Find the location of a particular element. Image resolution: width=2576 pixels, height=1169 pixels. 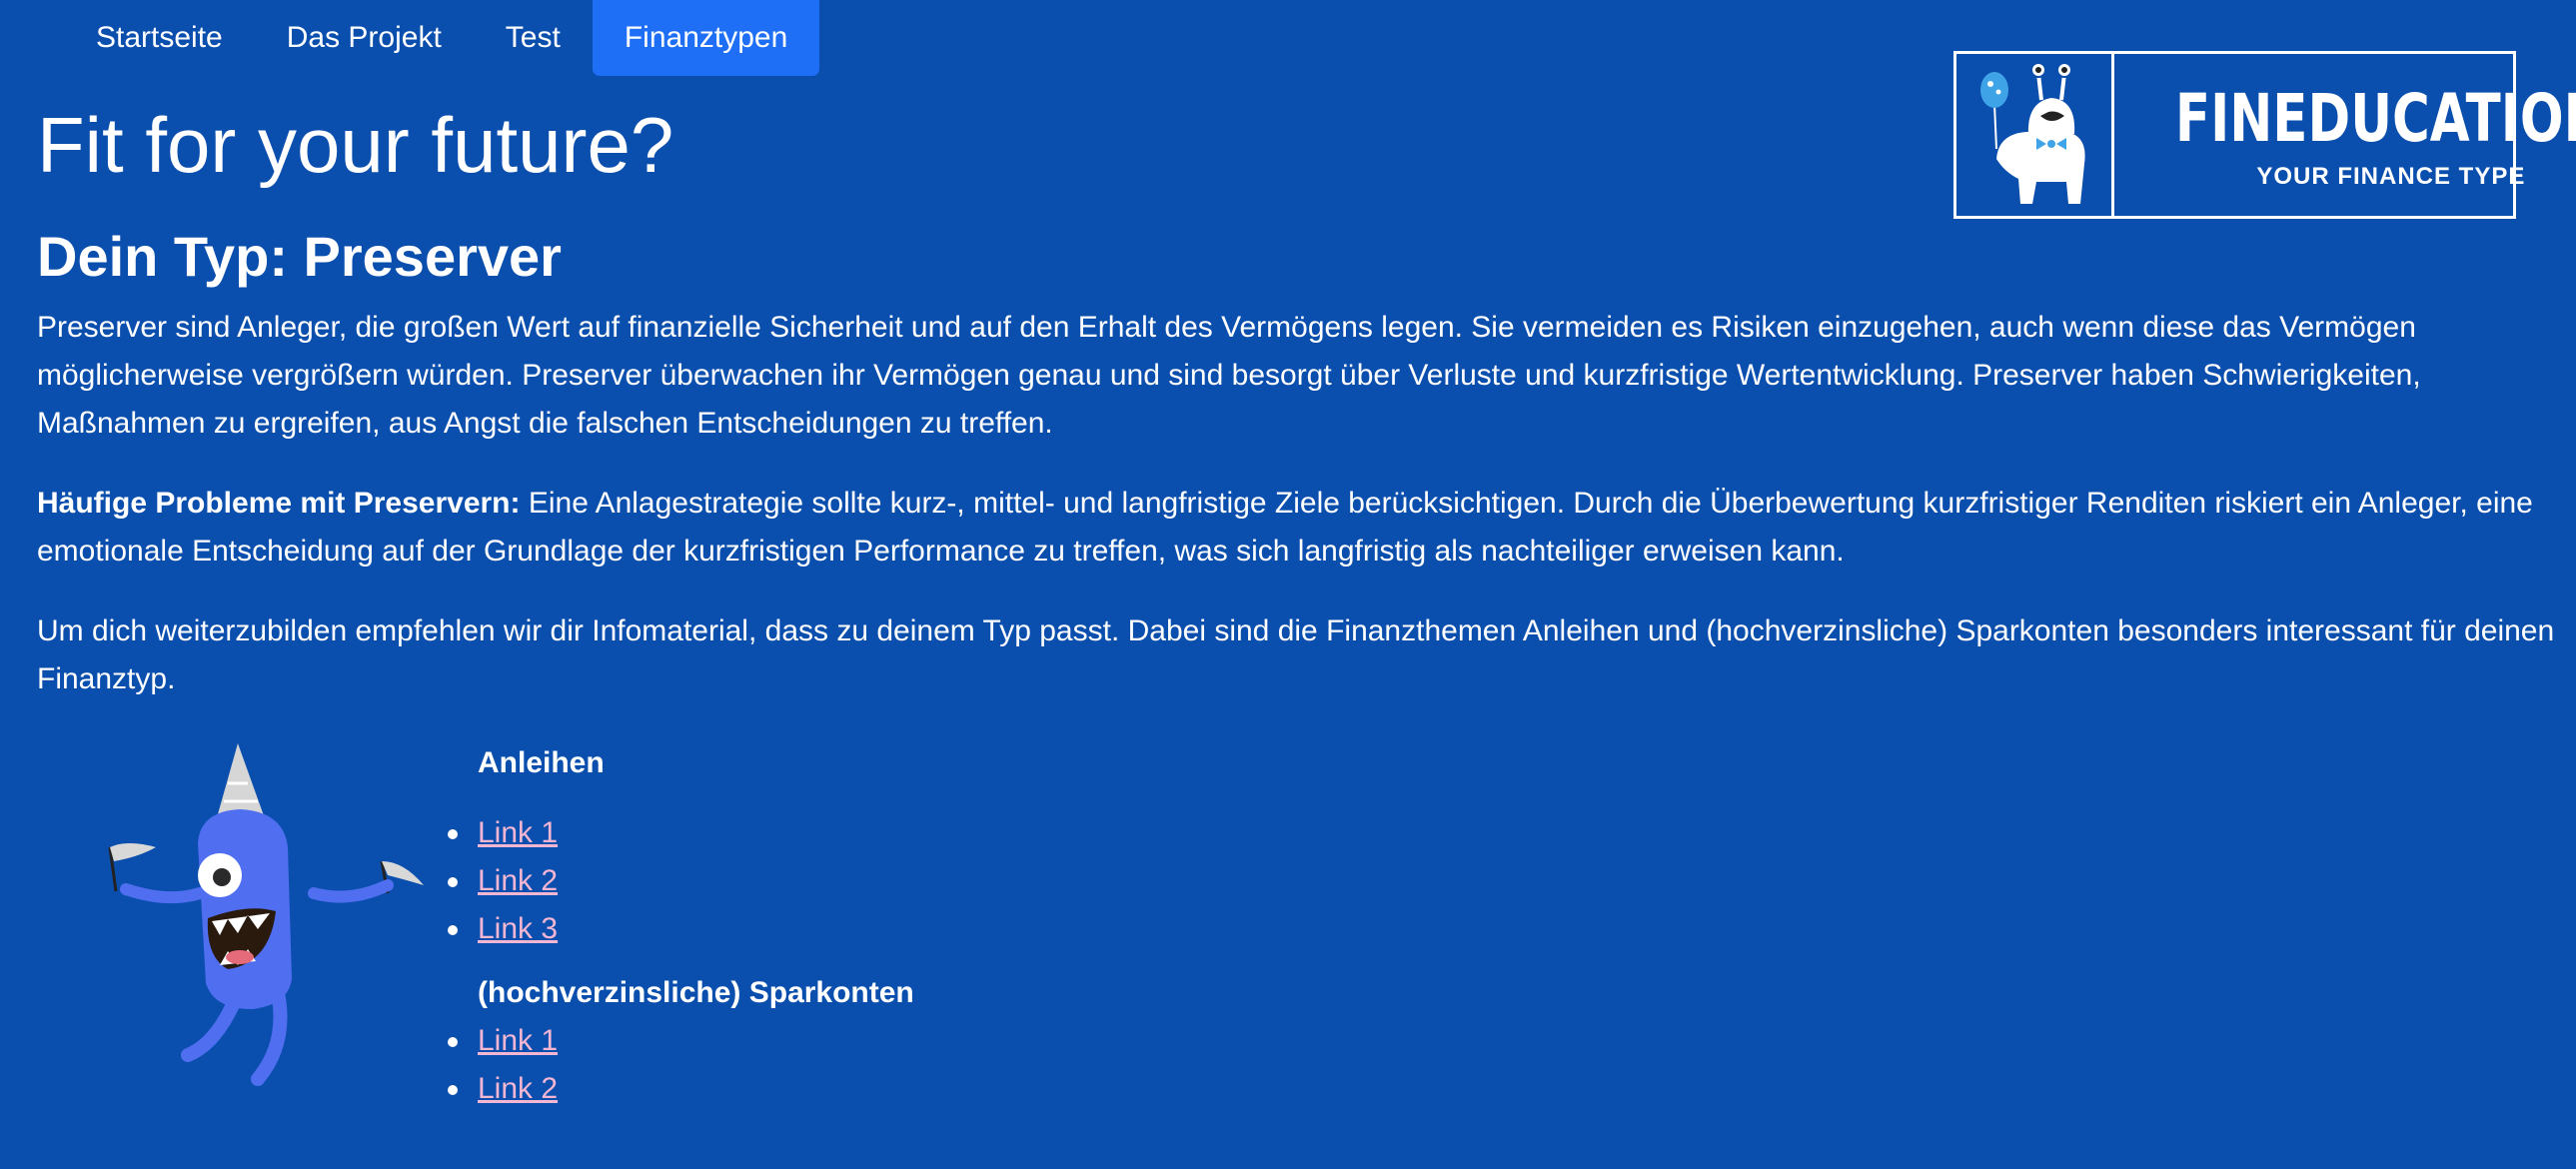

topic-title: Anleihen is located at coordinates (541, 763).